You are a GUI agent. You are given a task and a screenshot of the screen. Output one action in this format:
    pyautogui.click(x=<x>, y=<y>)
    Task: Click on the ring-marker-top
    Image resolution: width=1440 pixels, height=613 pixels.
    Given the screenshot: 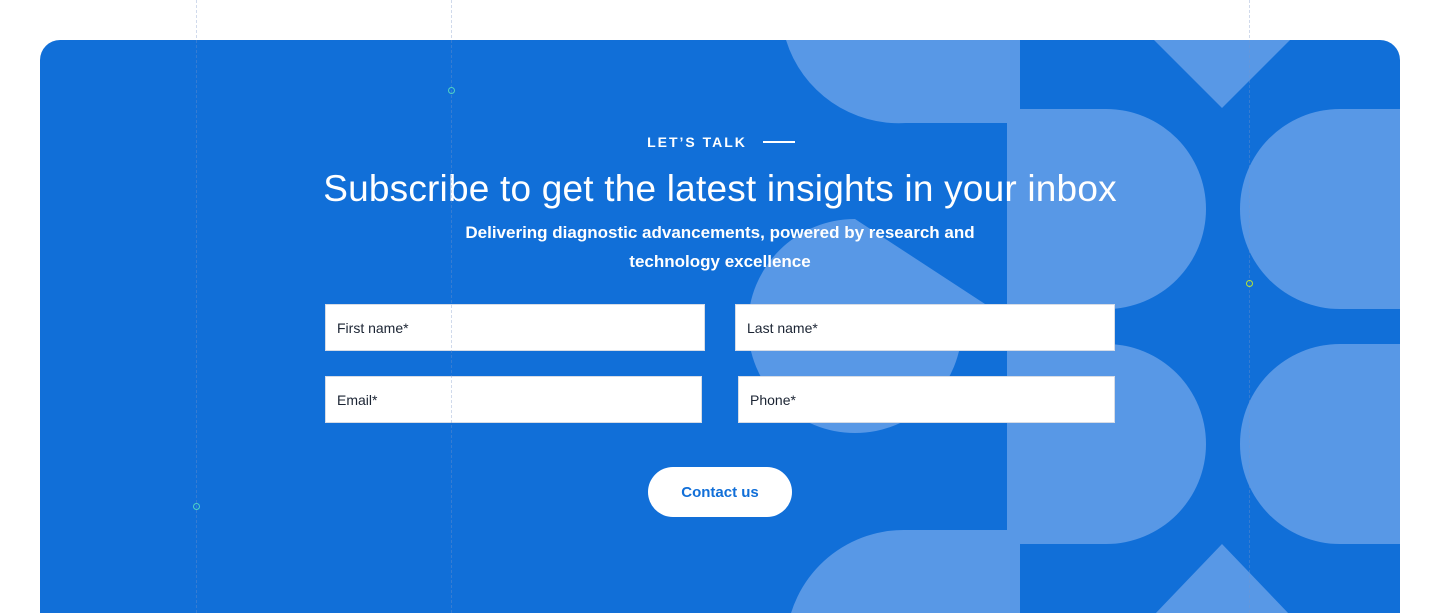 What is the action you would take?
    pyautogui.click(x=451, y=90)
    